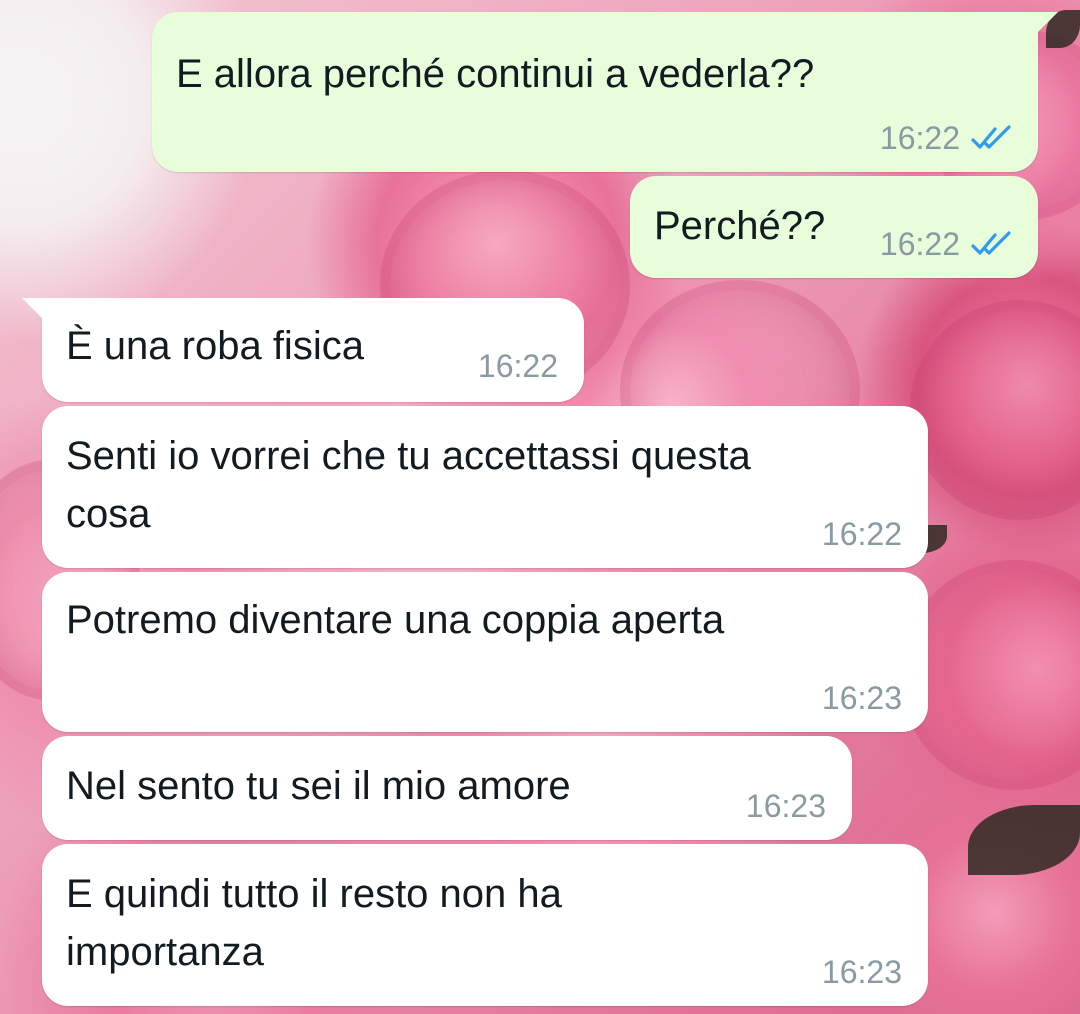 Image resolution: width=1080 pixels, height=1014 pixels. Describe the element at coordinates (215, 346) in the screenshot. I see `message-text: È una roba fisica` at that location.